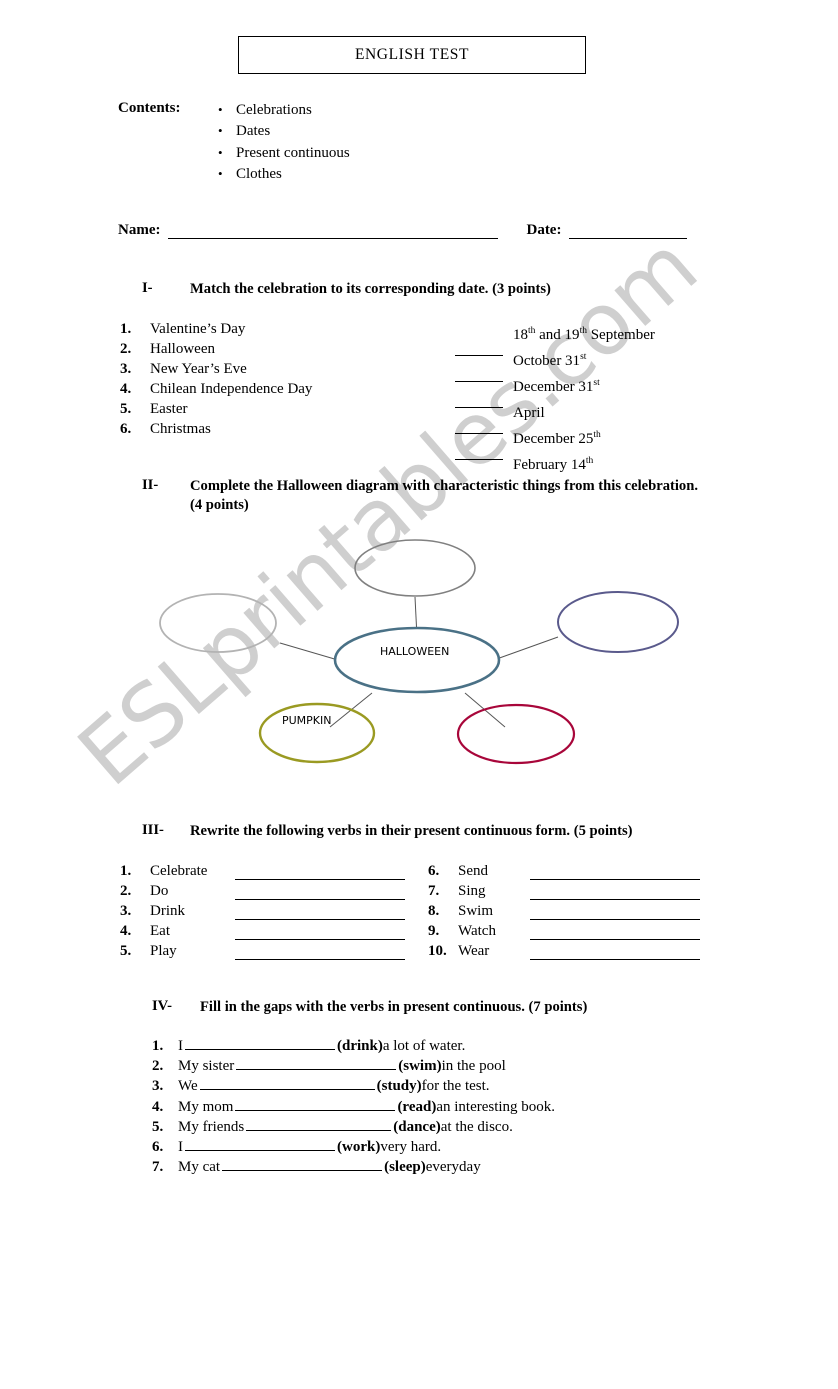 This screenshot has width=838, height=1389. I want to click on sentence-verb: (swim), so click(420, 1066).